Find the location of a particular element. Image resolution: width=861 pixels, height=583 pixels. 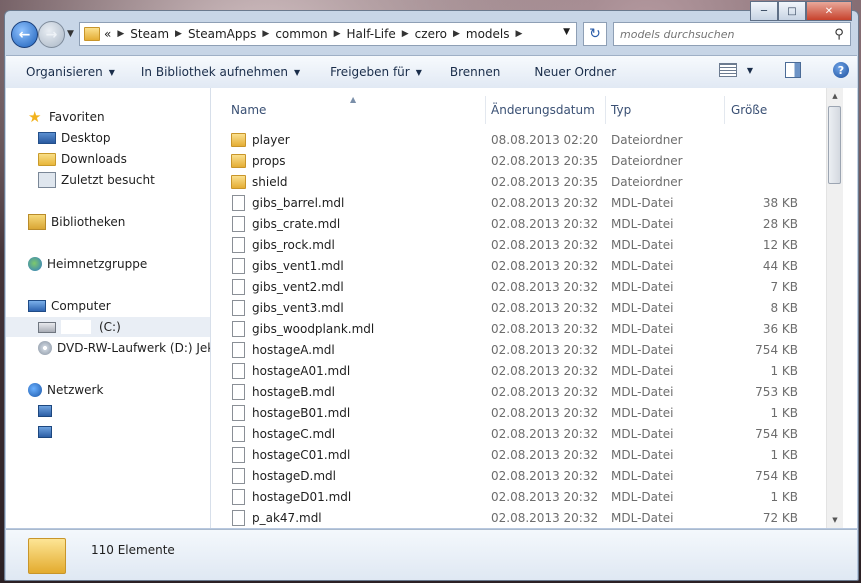

recent-pages-dropdown: ▼ is located at coordinates (70, 34).